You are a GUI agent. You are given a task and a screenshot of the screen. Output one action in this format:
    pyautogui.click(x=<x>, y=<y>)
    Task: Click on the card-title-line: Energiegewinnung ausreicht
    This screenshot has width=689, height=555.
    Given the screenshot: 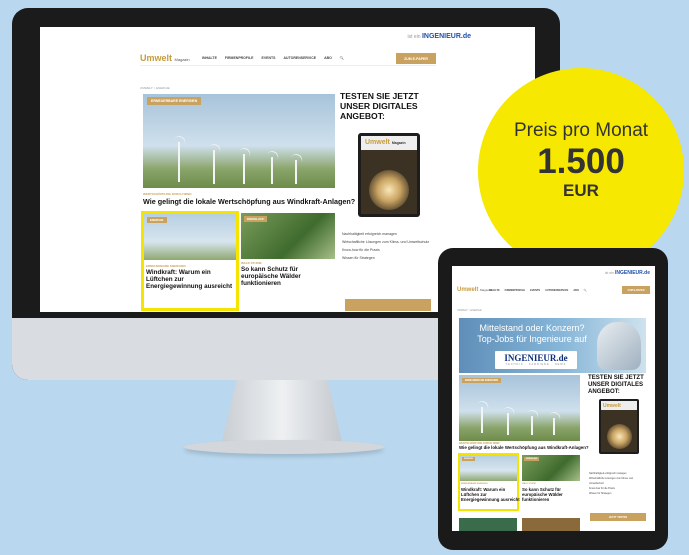 What is the action you would take?
    pyautogui.click(x=490, y=499)
    